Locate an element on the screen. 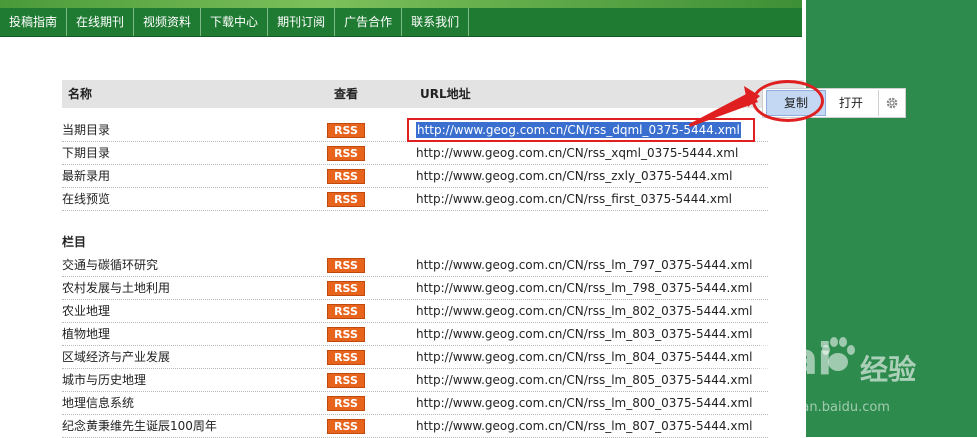 This screenshot has width=977, height=438. main-nav: 投稿指南 在线期刊 视频资料 下载中心 期刊订阅 广告合作 联系我们 is located at coordinates (401, 22).